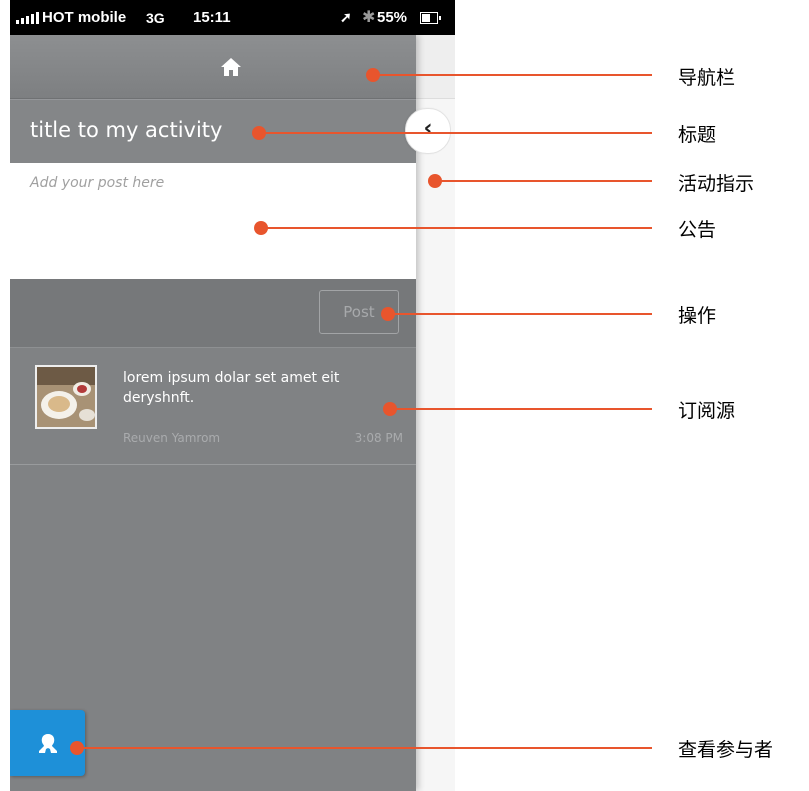 This screenshot has height=791, width=809. I want to click on annotation-activity-indicator: 活动指示, so click(716, 184).